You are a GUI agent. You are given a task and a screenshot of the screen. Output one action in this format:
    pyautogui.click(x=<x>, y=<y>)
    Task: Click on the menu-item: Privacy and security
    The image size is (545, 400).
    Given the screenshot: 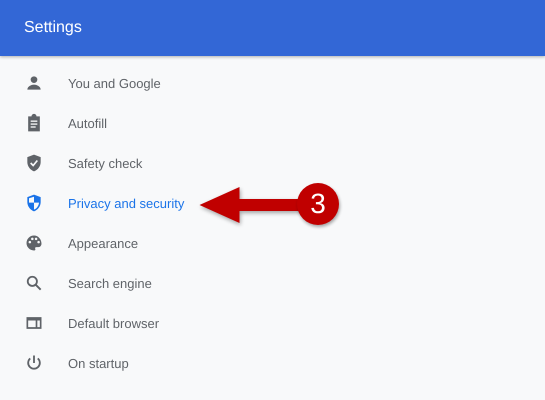 What is the action you would take?
    pyautogui.click(x=132, y=203)
    